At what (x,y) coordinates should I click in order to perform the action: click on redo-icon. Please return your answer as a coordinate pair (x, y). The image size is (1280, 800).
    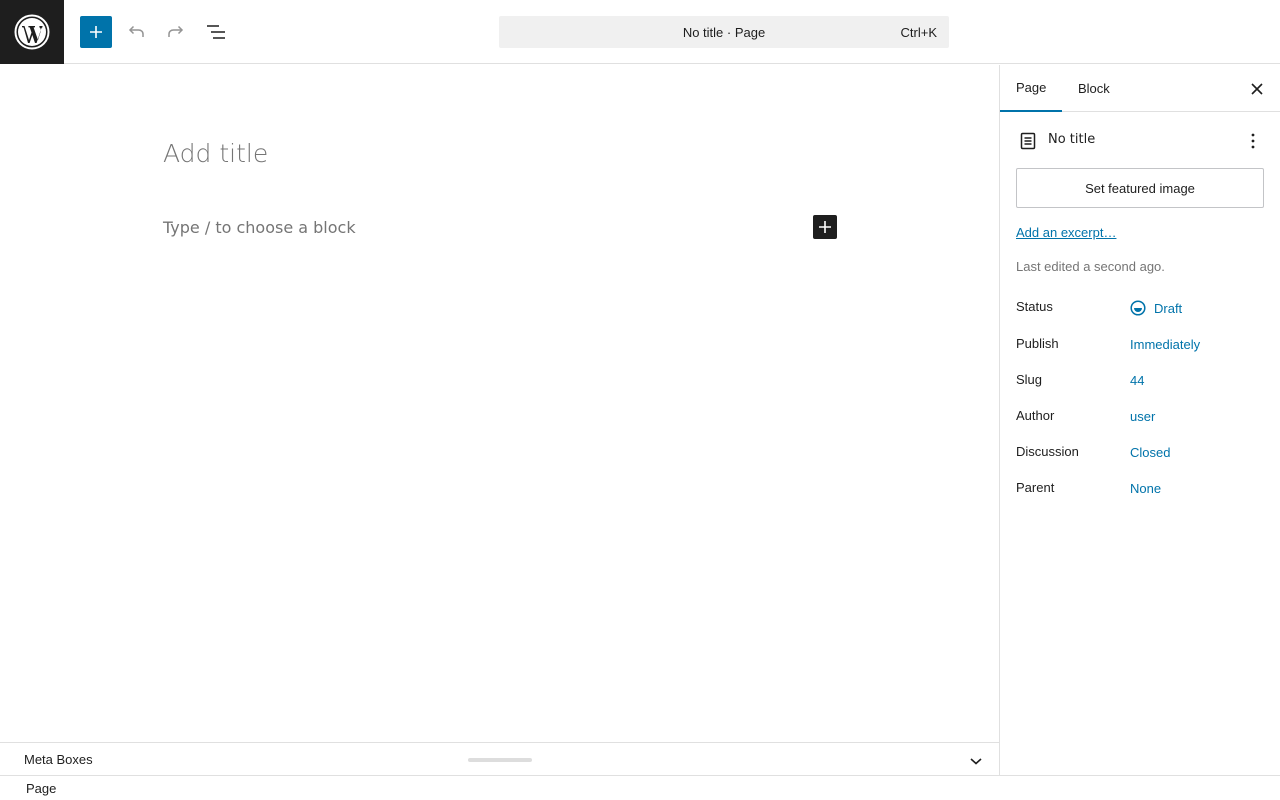
    Looking at the image, I should click on (176, 31).